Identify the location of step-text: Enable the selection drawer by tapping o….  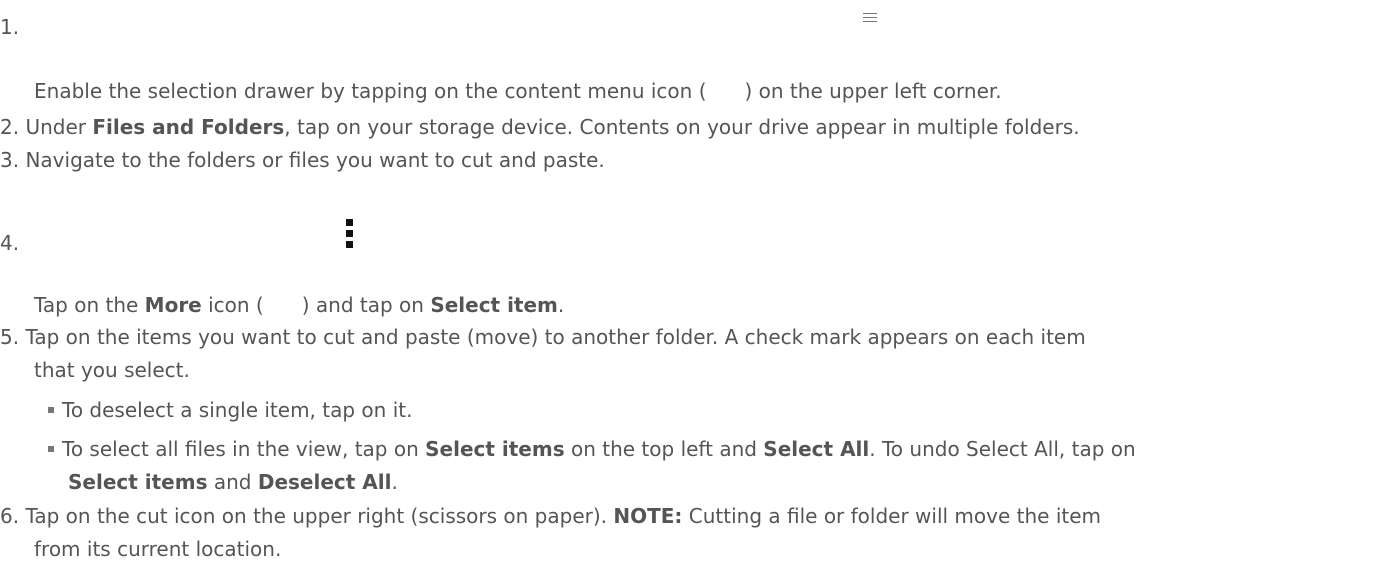
(518, 91).